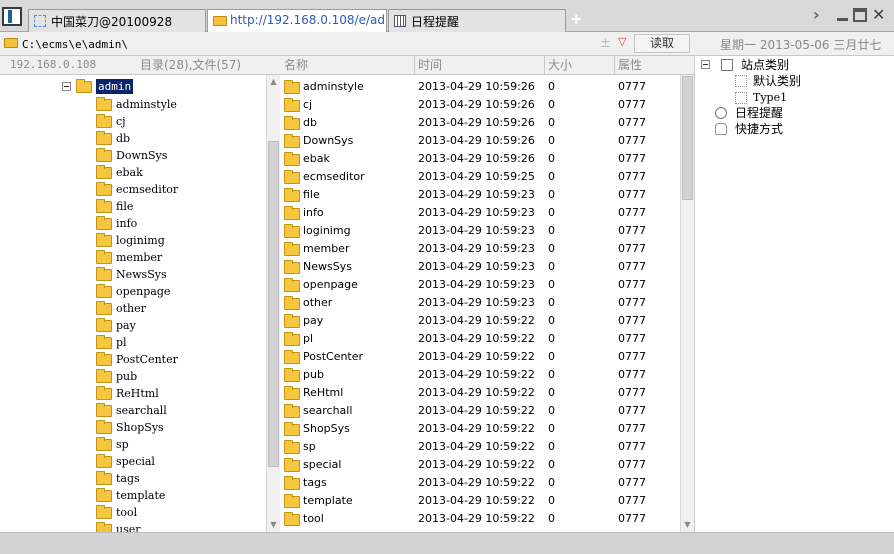 Image resolution: width=894 pixels, height=554 pixels. I want to click on file-name: sp, so click(309, 446).